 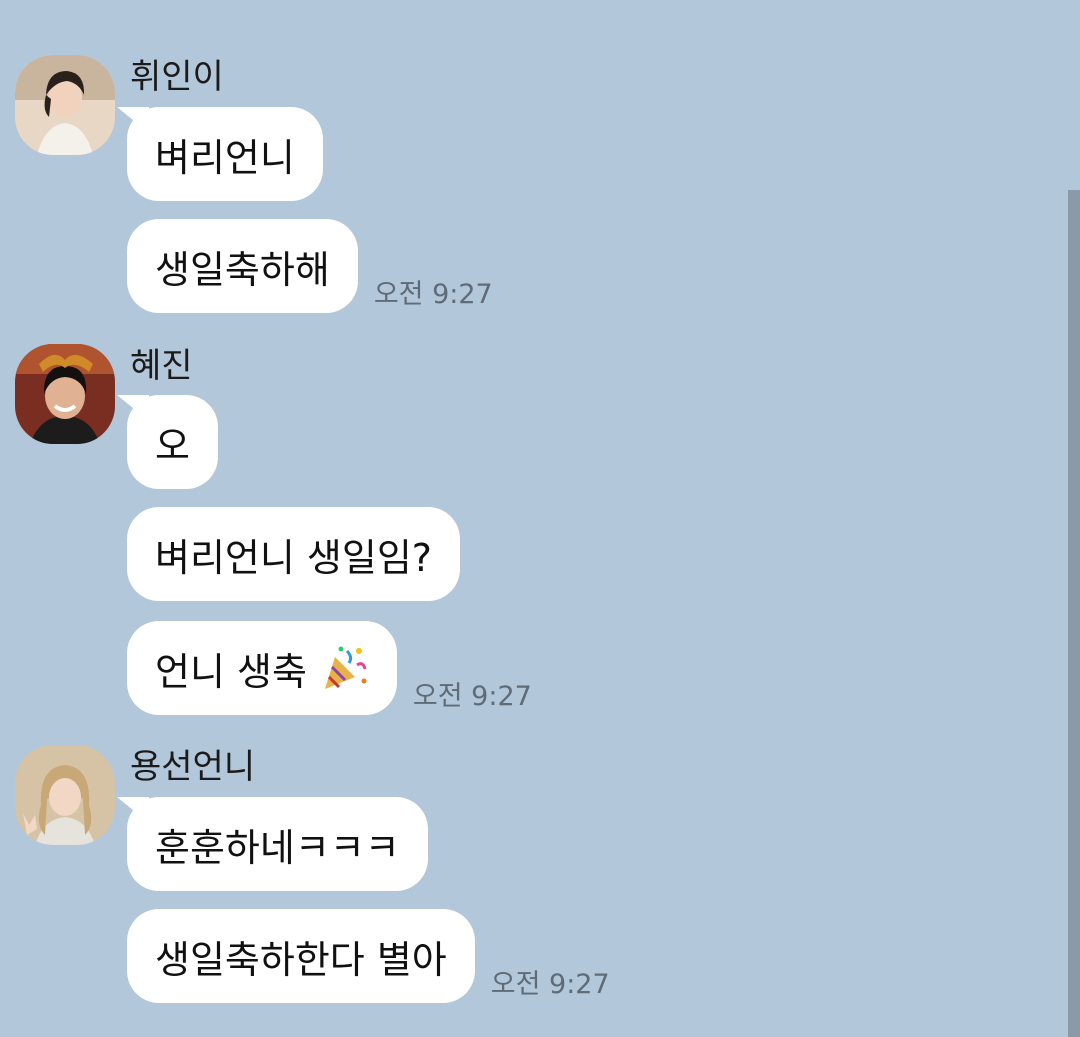 I want to click on message-row: 생일축하한다 별아 오전 9:27, so click(x=368, y=956).